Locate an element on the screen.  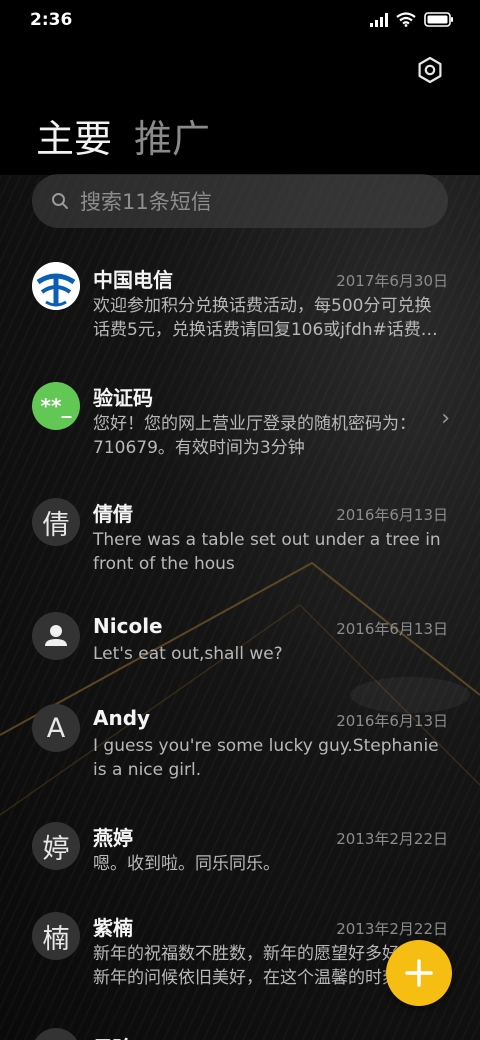
contact-name: 验证码 is located at coordinates (123, 398).